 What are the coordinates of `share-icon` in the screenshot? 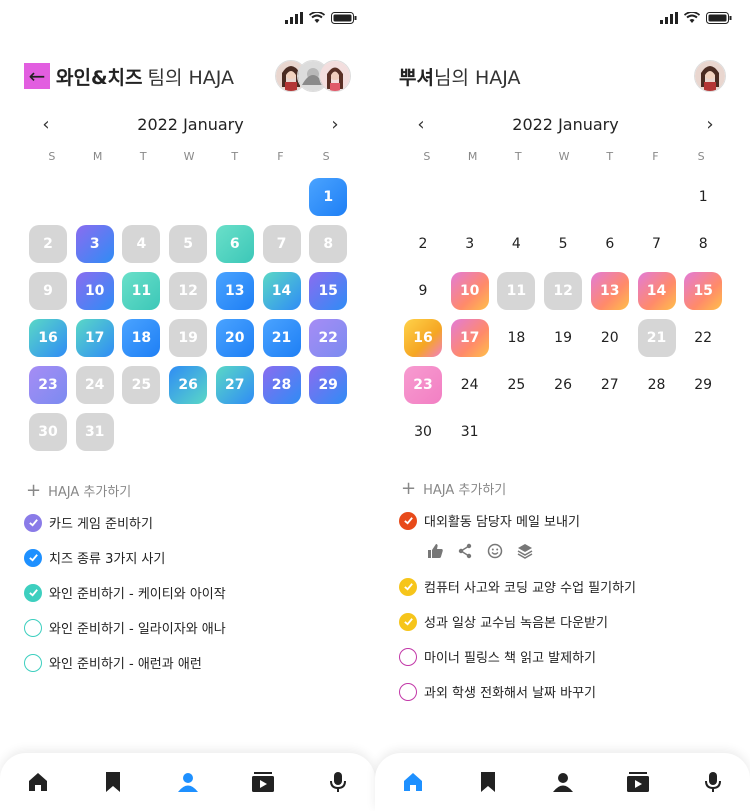 It's located at (465, 551).